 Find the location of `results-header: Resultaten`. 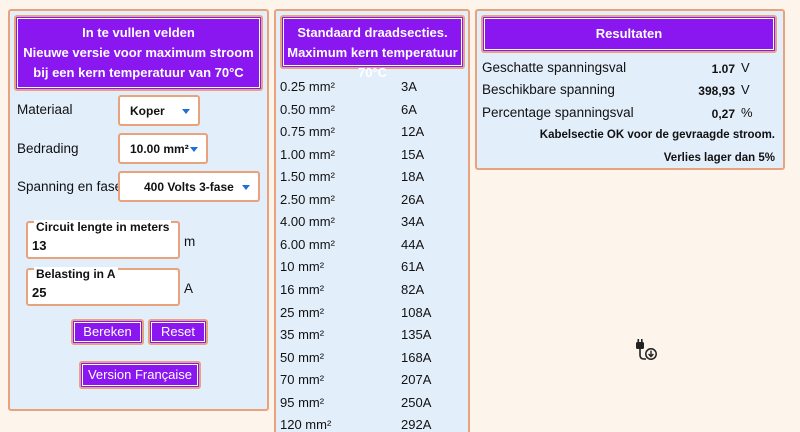

results-header: Resultaten is located at coordinates (629, 34).